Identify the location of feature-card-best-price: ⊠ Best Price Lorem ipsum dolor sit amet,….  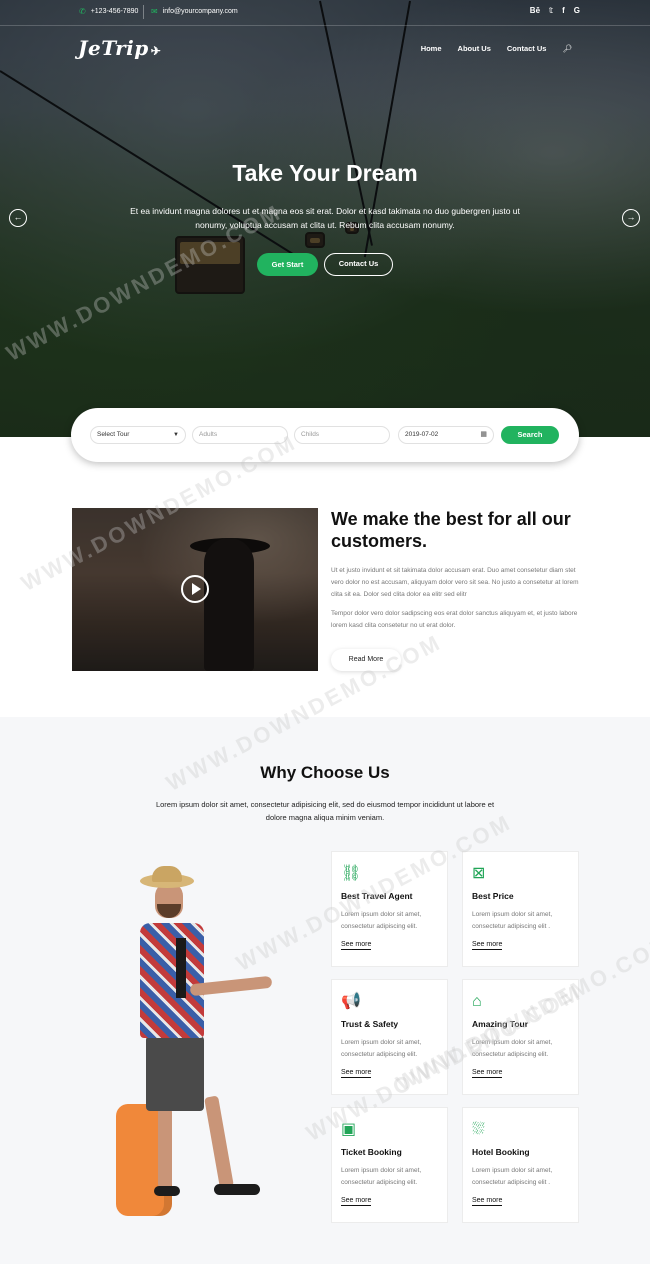
(520, 909).